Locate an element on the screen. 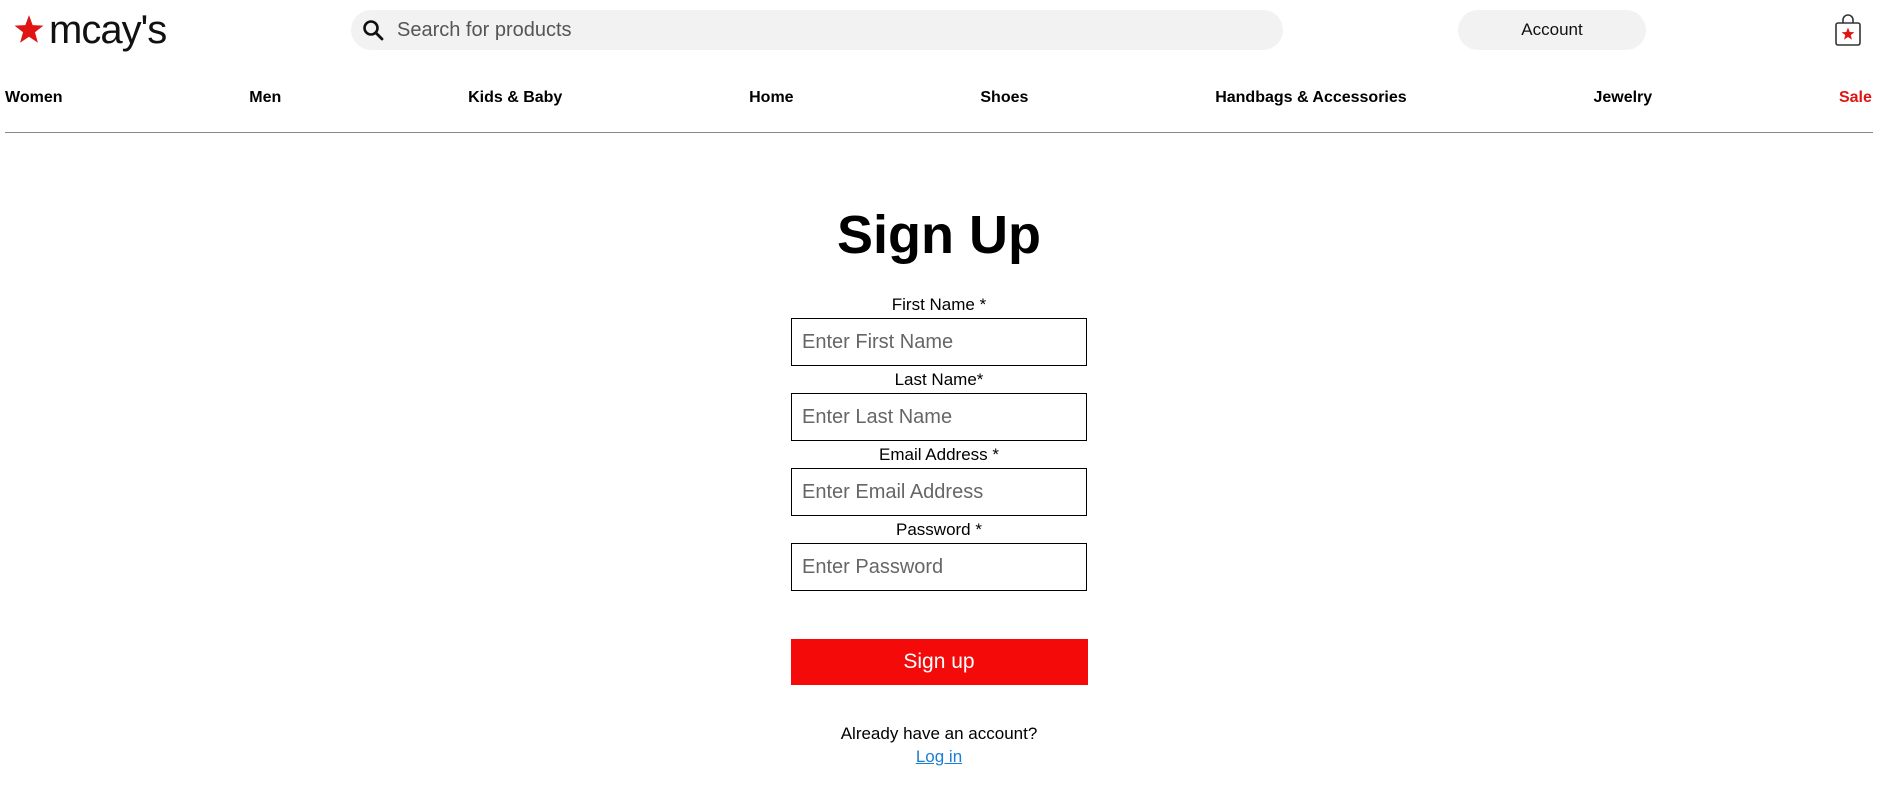 The image size is (1878, 811). password-group: Password * is located at coordinates (939, 555).